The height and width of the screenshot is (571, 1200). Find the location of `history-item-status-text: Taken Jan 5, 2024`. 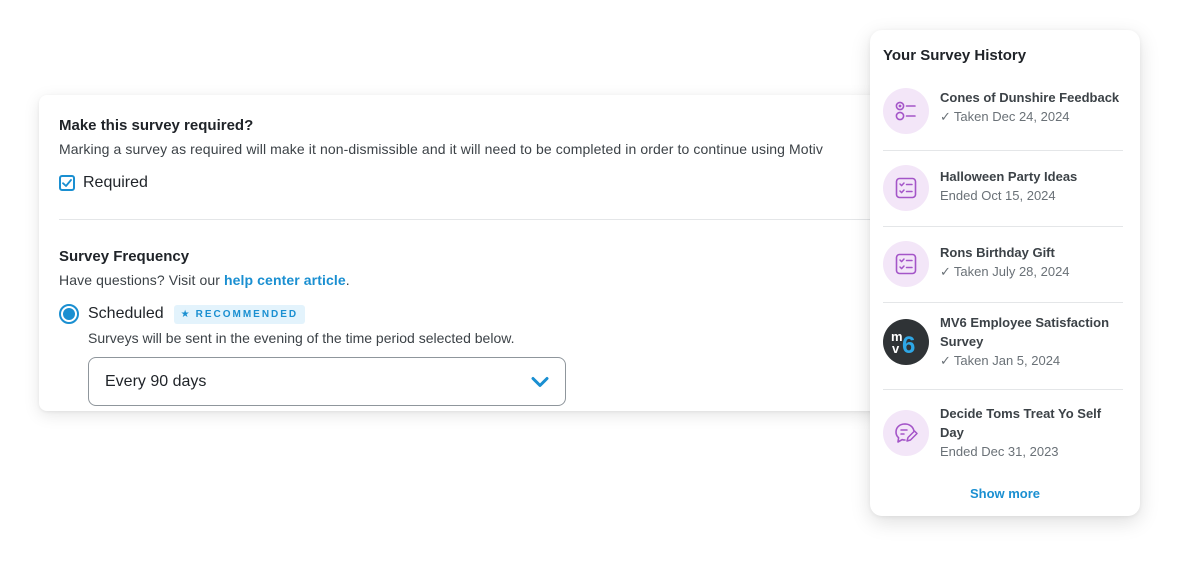

history-item-status-text: Taken Jan 5, 2024 is located at coordinates (1007, 360).